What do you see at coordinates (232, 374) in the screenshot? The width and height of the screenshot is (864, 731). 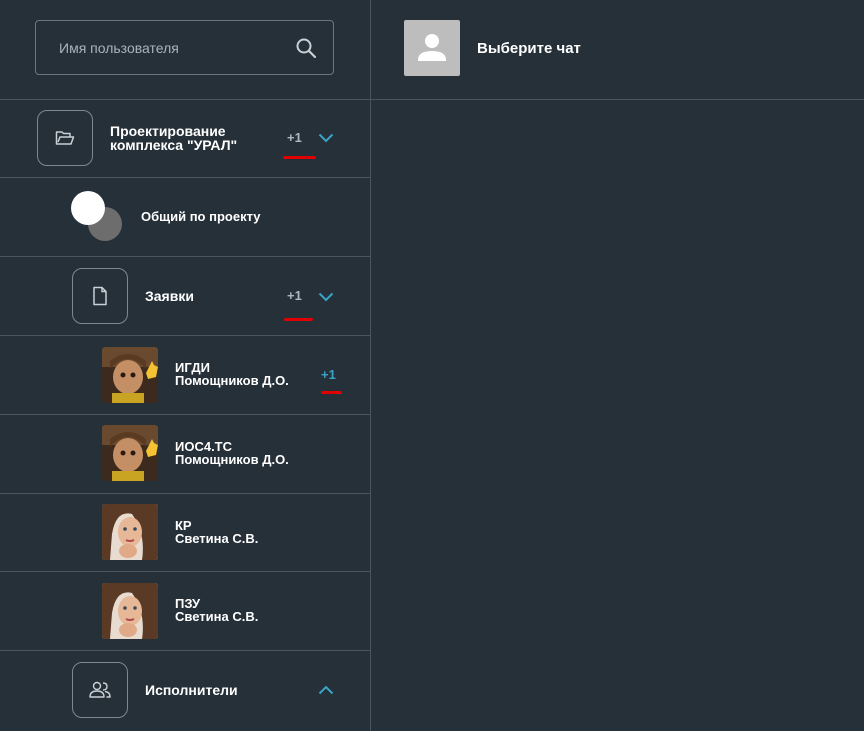 I see `chat-name: ИГДИ Помощников Д.О.` at bounding box center [232, 374].